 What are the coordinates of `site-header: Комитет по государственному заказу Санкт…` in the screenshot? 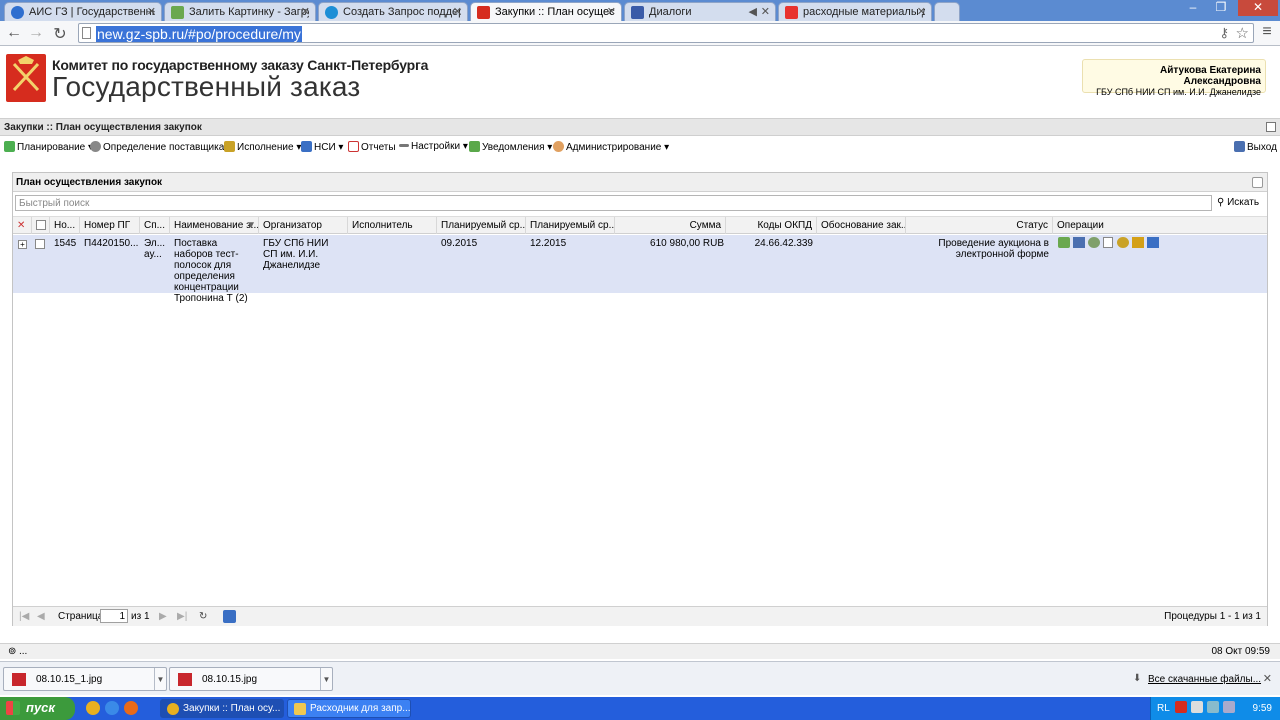 It's located at (640, 83).